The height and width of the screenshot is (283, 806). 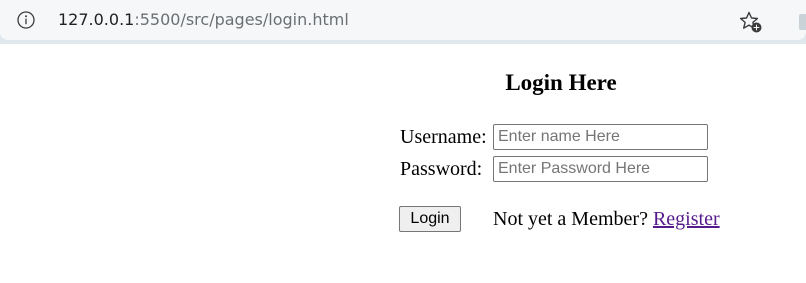 What do you see at coordinates (441, 169) in the screenshot?
I see `password-label: Password:` at bounding box center [441, 169].